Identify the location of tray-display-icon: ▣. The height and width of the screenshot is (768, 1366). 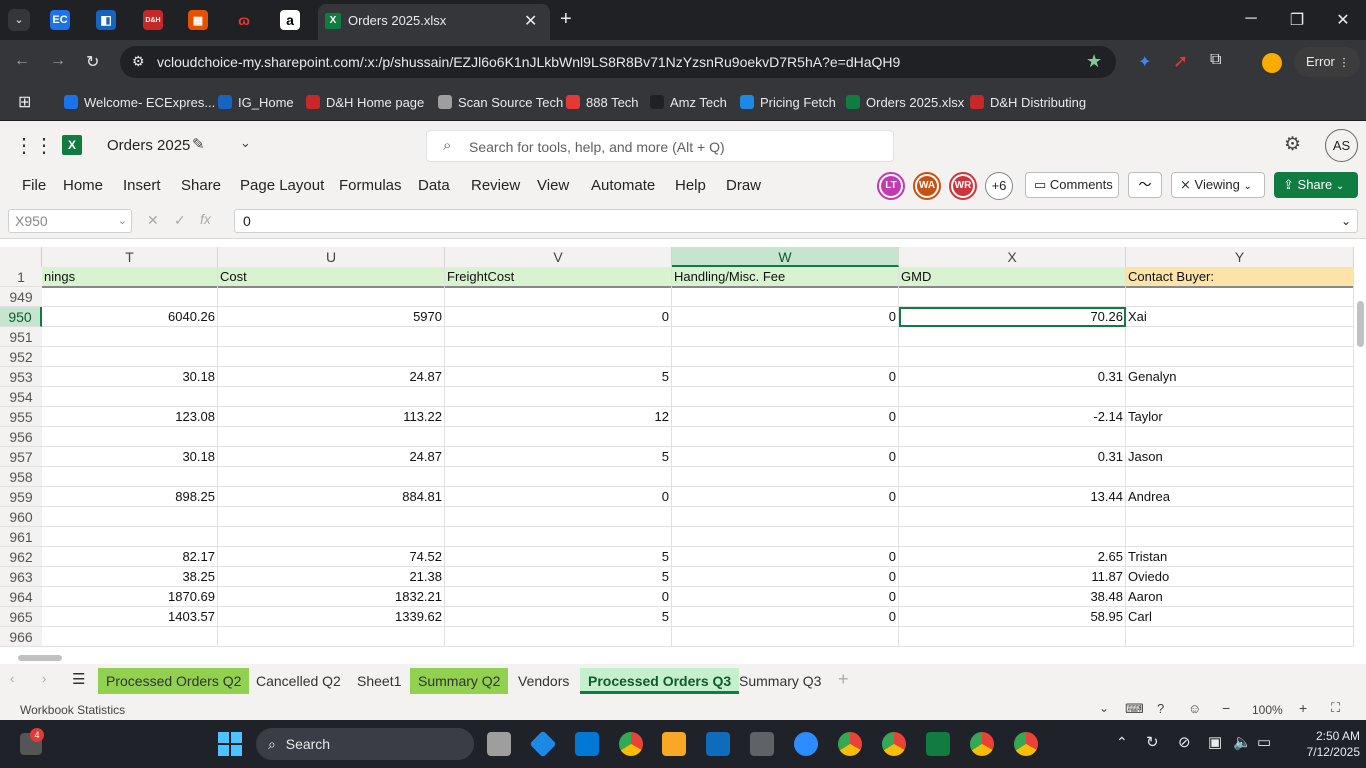
(1215, 742).